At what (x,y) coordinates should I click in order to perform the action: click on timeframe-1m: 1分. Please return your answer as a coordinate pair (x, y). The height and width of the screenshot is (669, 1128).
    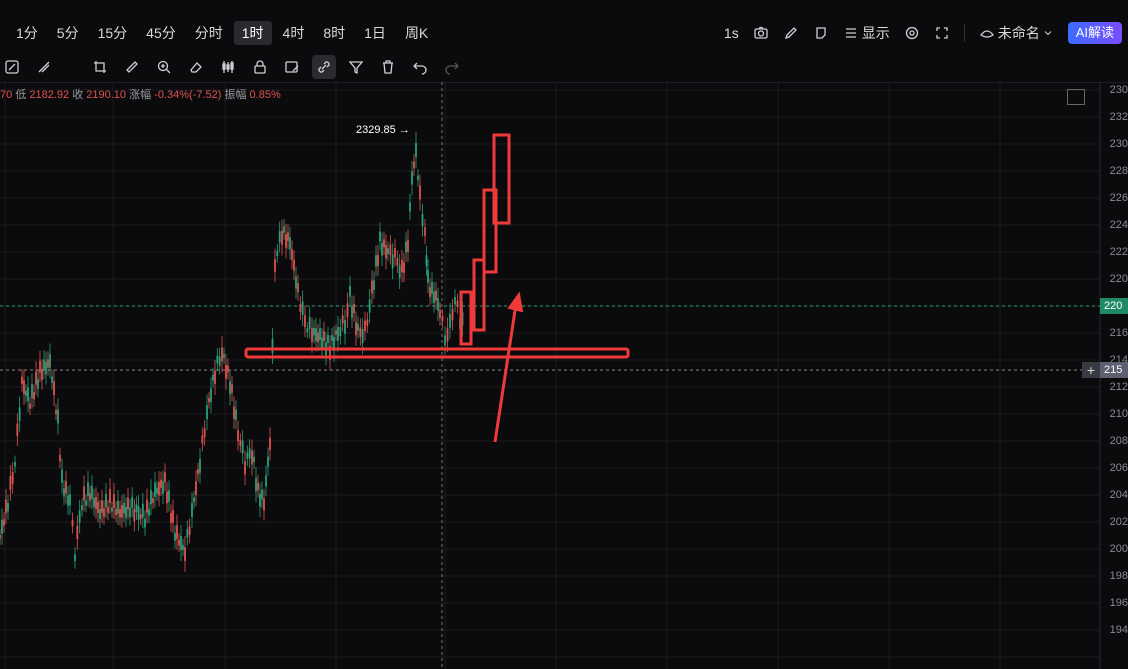
    Looking at the image, I should click on (27, 33).